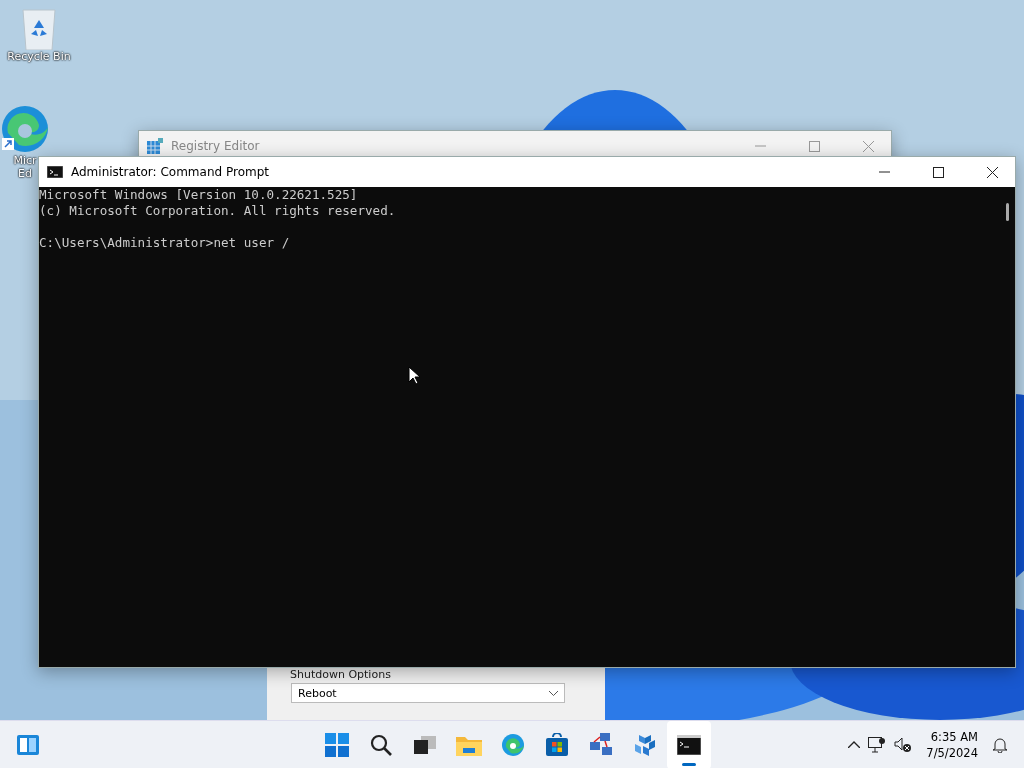 The image size is (1024, 768). I want to click on taskbar-app-button, so click(689, 744).